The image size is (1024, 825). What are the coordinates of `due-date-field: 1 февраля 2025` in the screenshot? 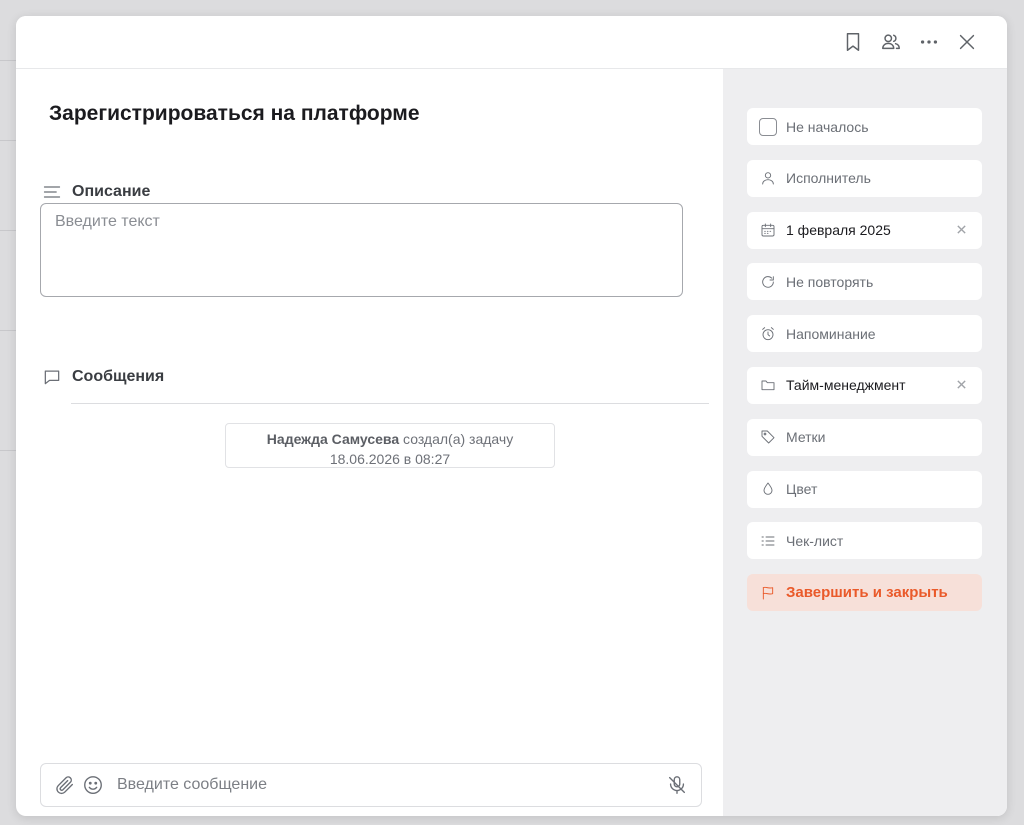 It's located at (864, 230).